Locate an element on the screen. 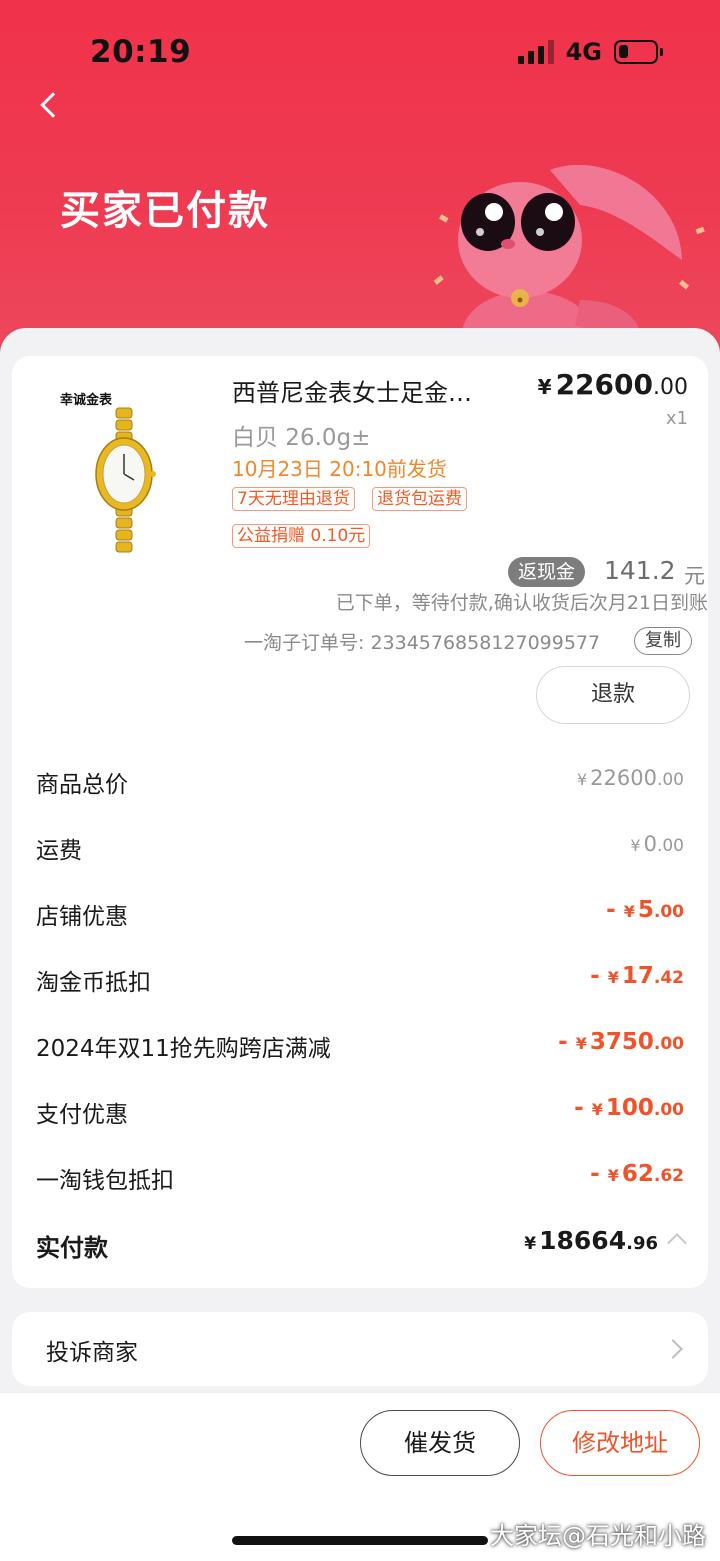  row-value-coin-deduction: - ¥17.42 is located at coordinates (637, 976).